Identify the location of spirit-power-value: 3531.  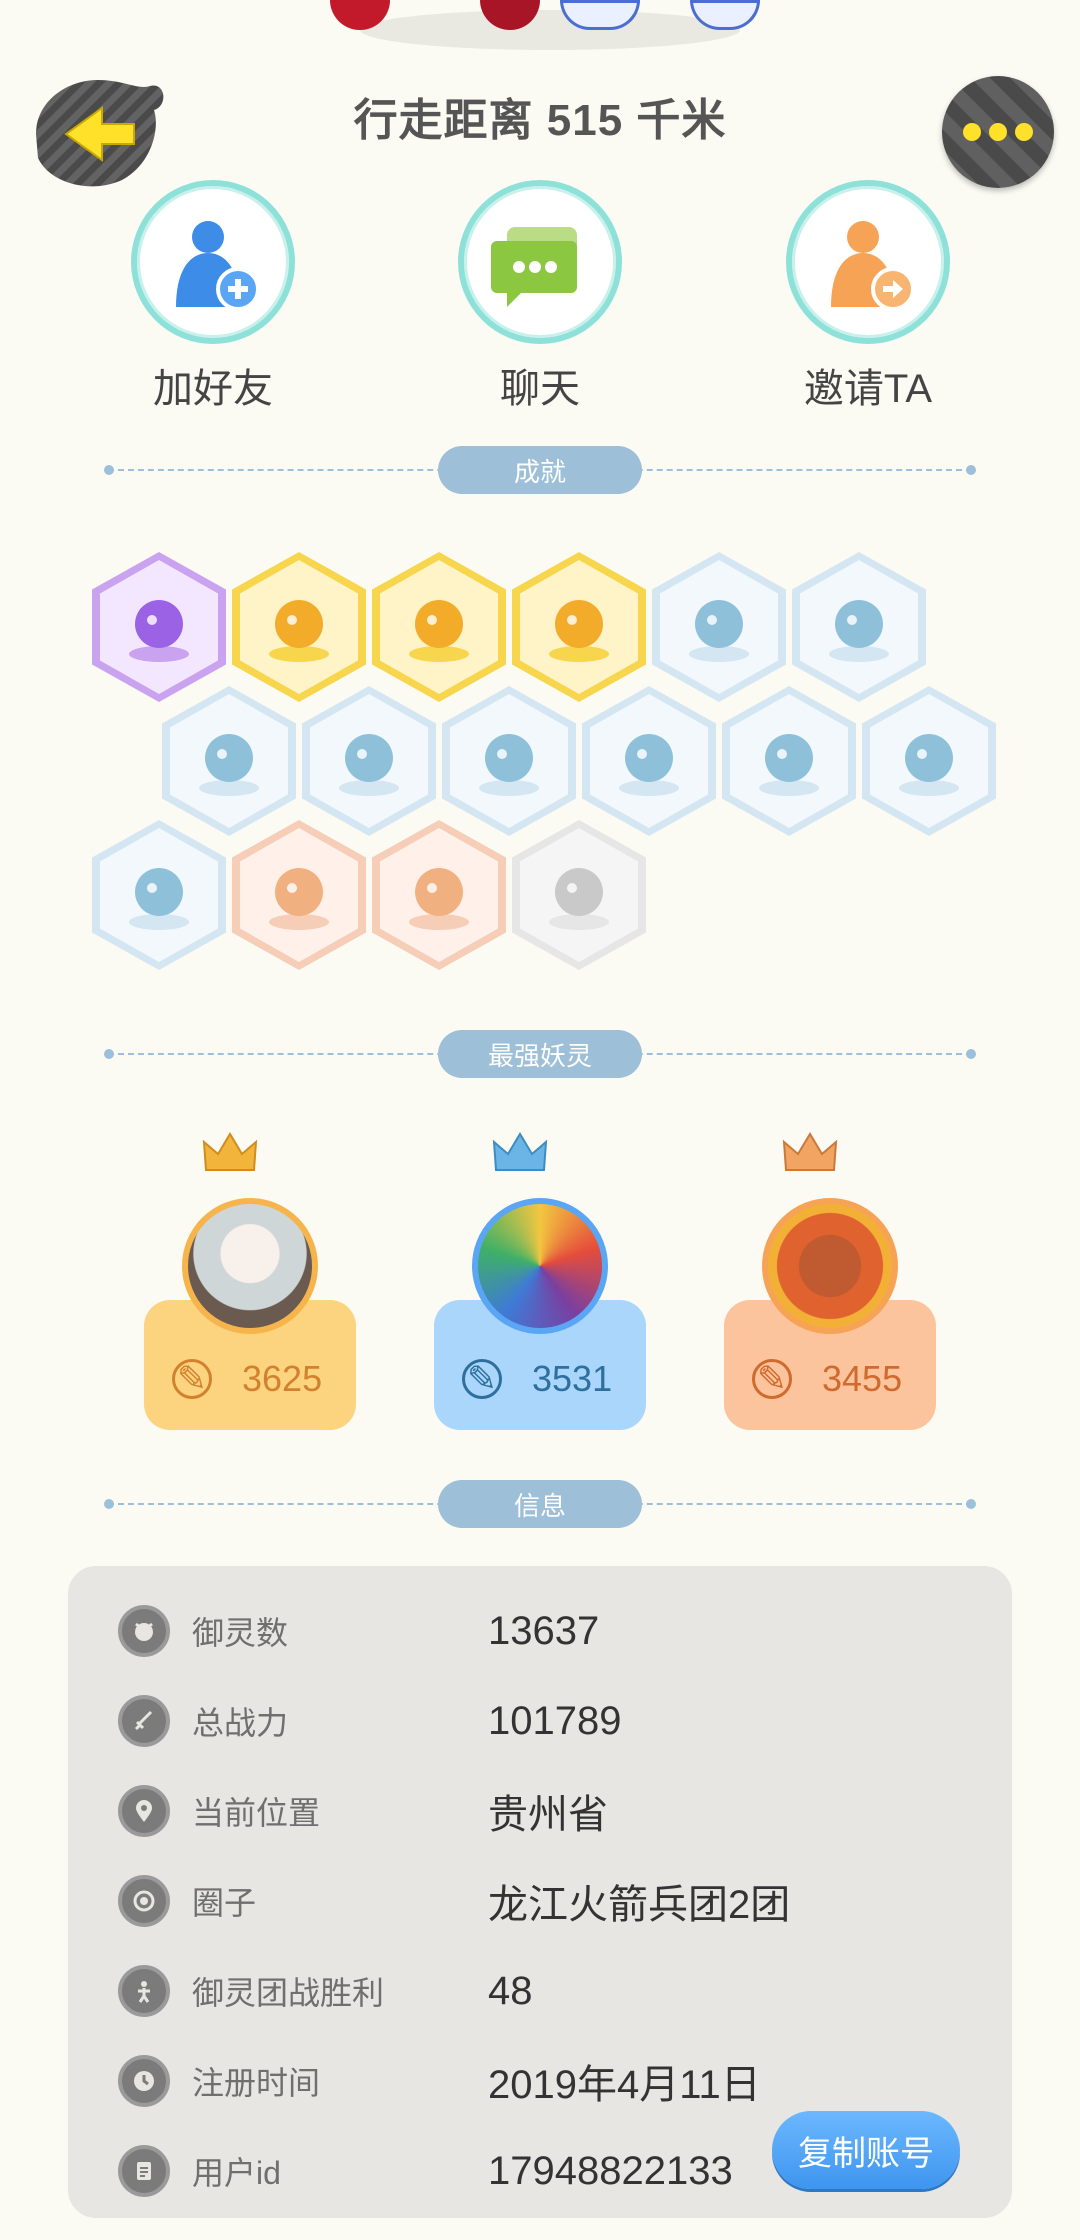
(572, 1378).